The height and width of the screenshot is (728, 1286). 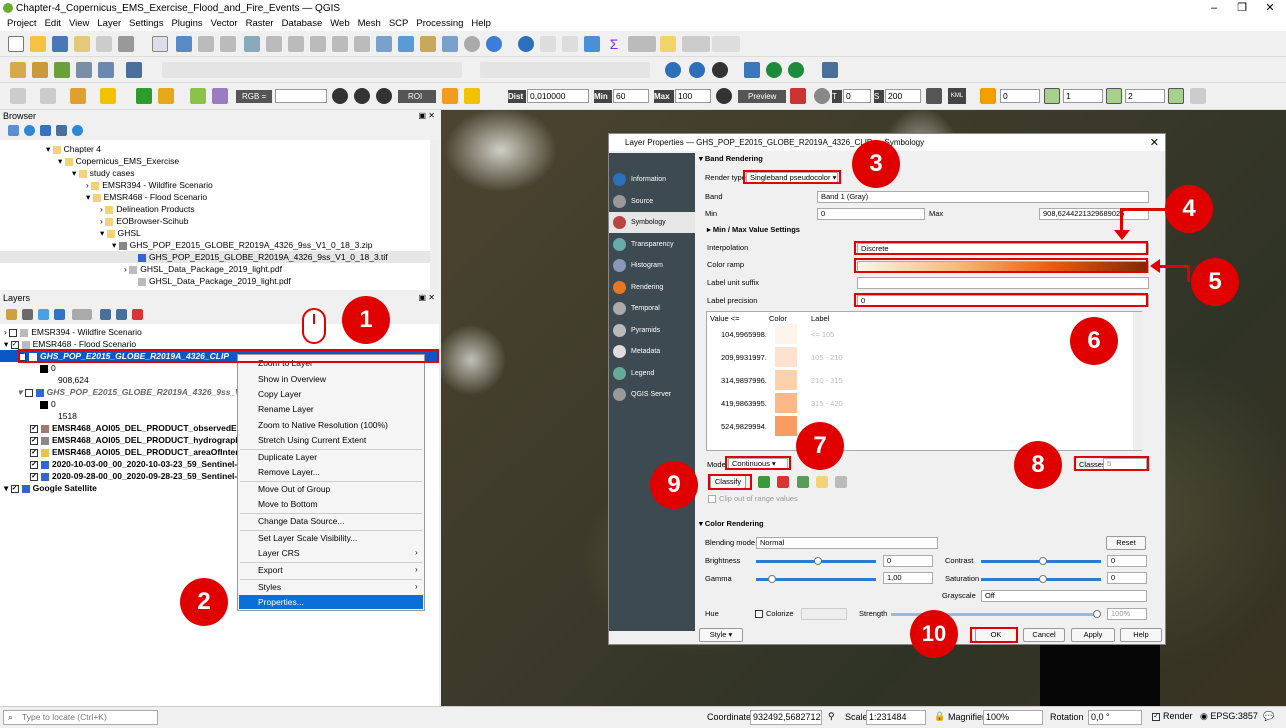 I want to click on help-button: Help, so click(x=1141, y=635).